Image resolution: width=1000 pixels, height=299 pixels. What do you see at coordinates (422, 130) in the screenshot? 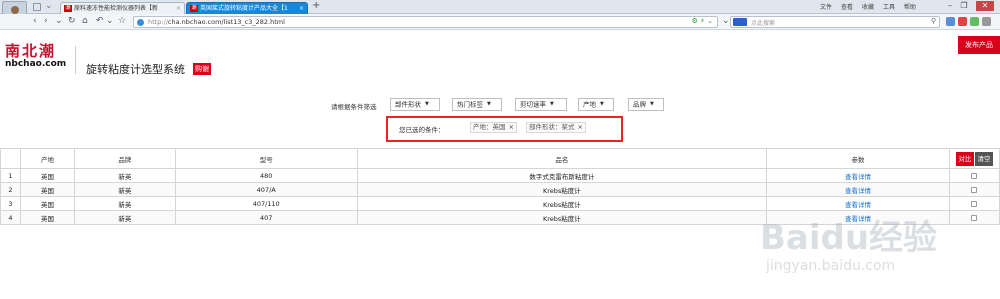
I see `selected-conditions-label: 您已选的条件：` at bounding box center [422, 130].